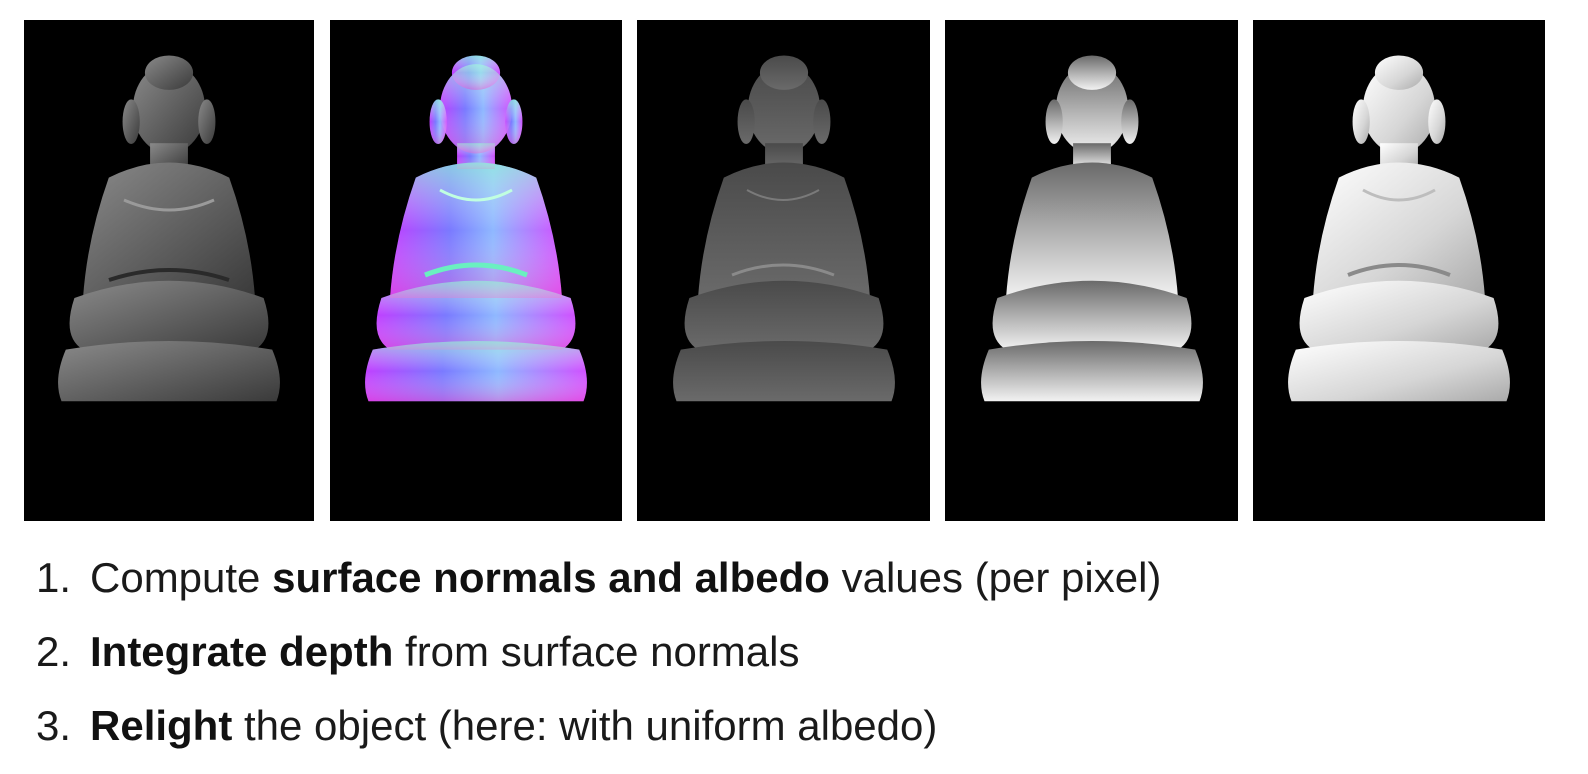 Image resolution: width=1588 pixels, height=774 pixels. What do you see at coordinates (585, 725) in the screenshot?
I see `step-text-post: the object (here: with uniform albedo)` at bounding box center [585, 725].